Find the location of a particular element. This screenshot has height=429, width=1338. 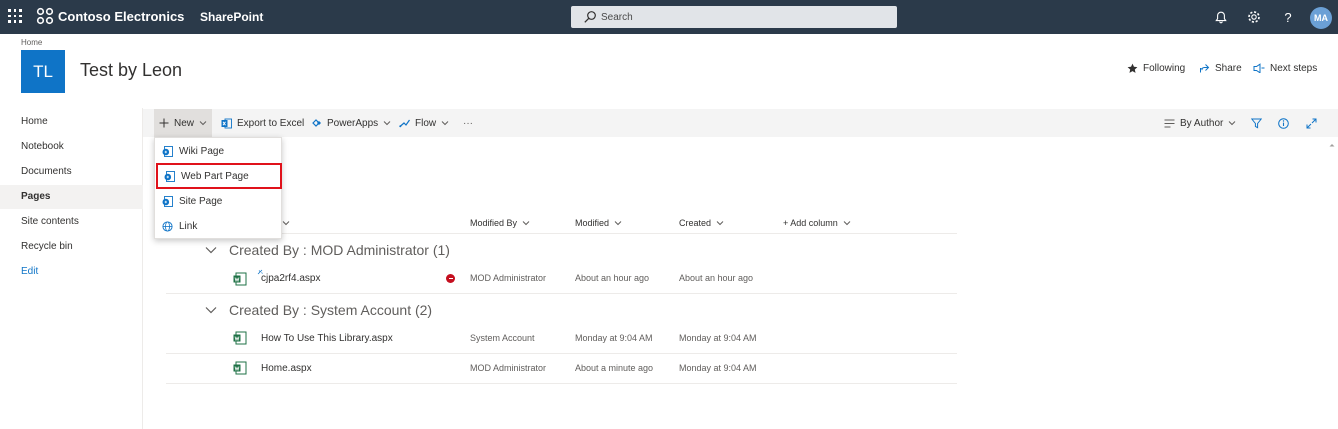

info-icon is located at coordinates (1283, 123).